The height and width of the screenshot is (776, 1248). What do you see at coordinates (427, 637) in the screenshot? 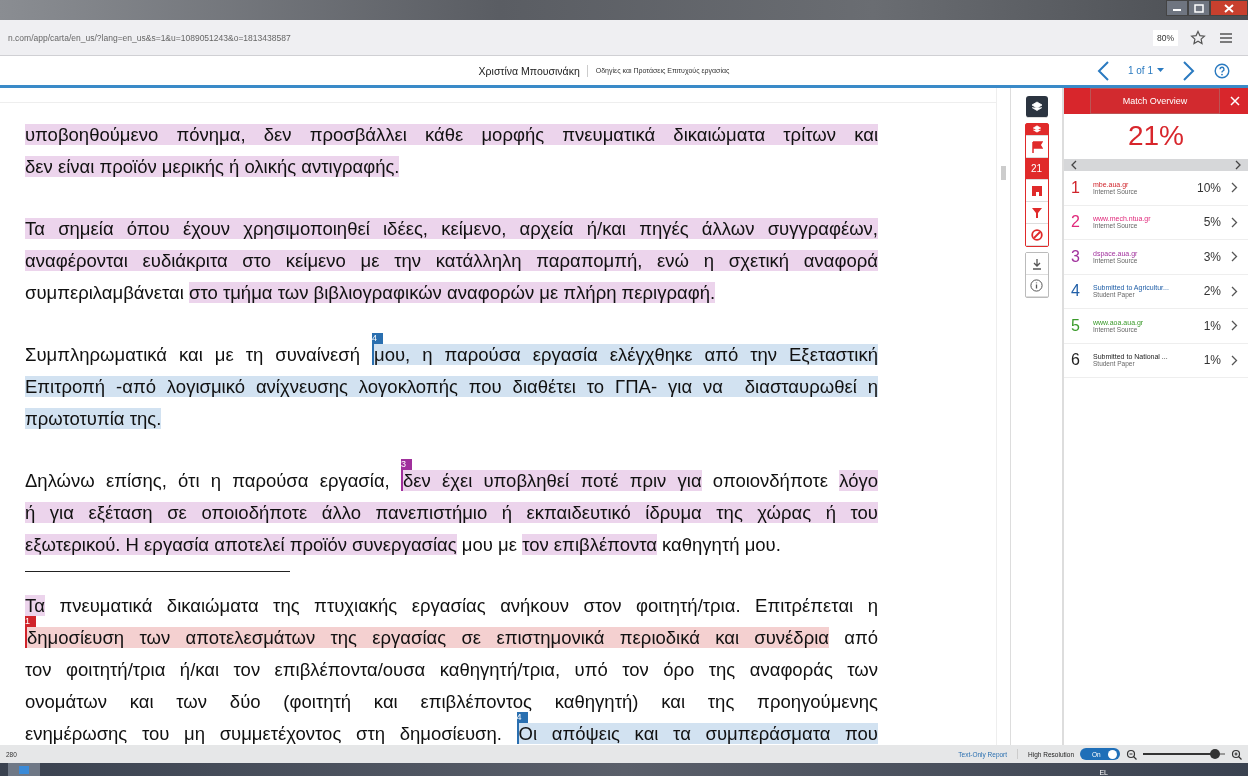
I see `highlighted-text: δημοσίευση των αποτελεσμάτων της εργασίας σε επιστημονικά περιοδικά και συνέδρια` at bounding box center [427, 637].